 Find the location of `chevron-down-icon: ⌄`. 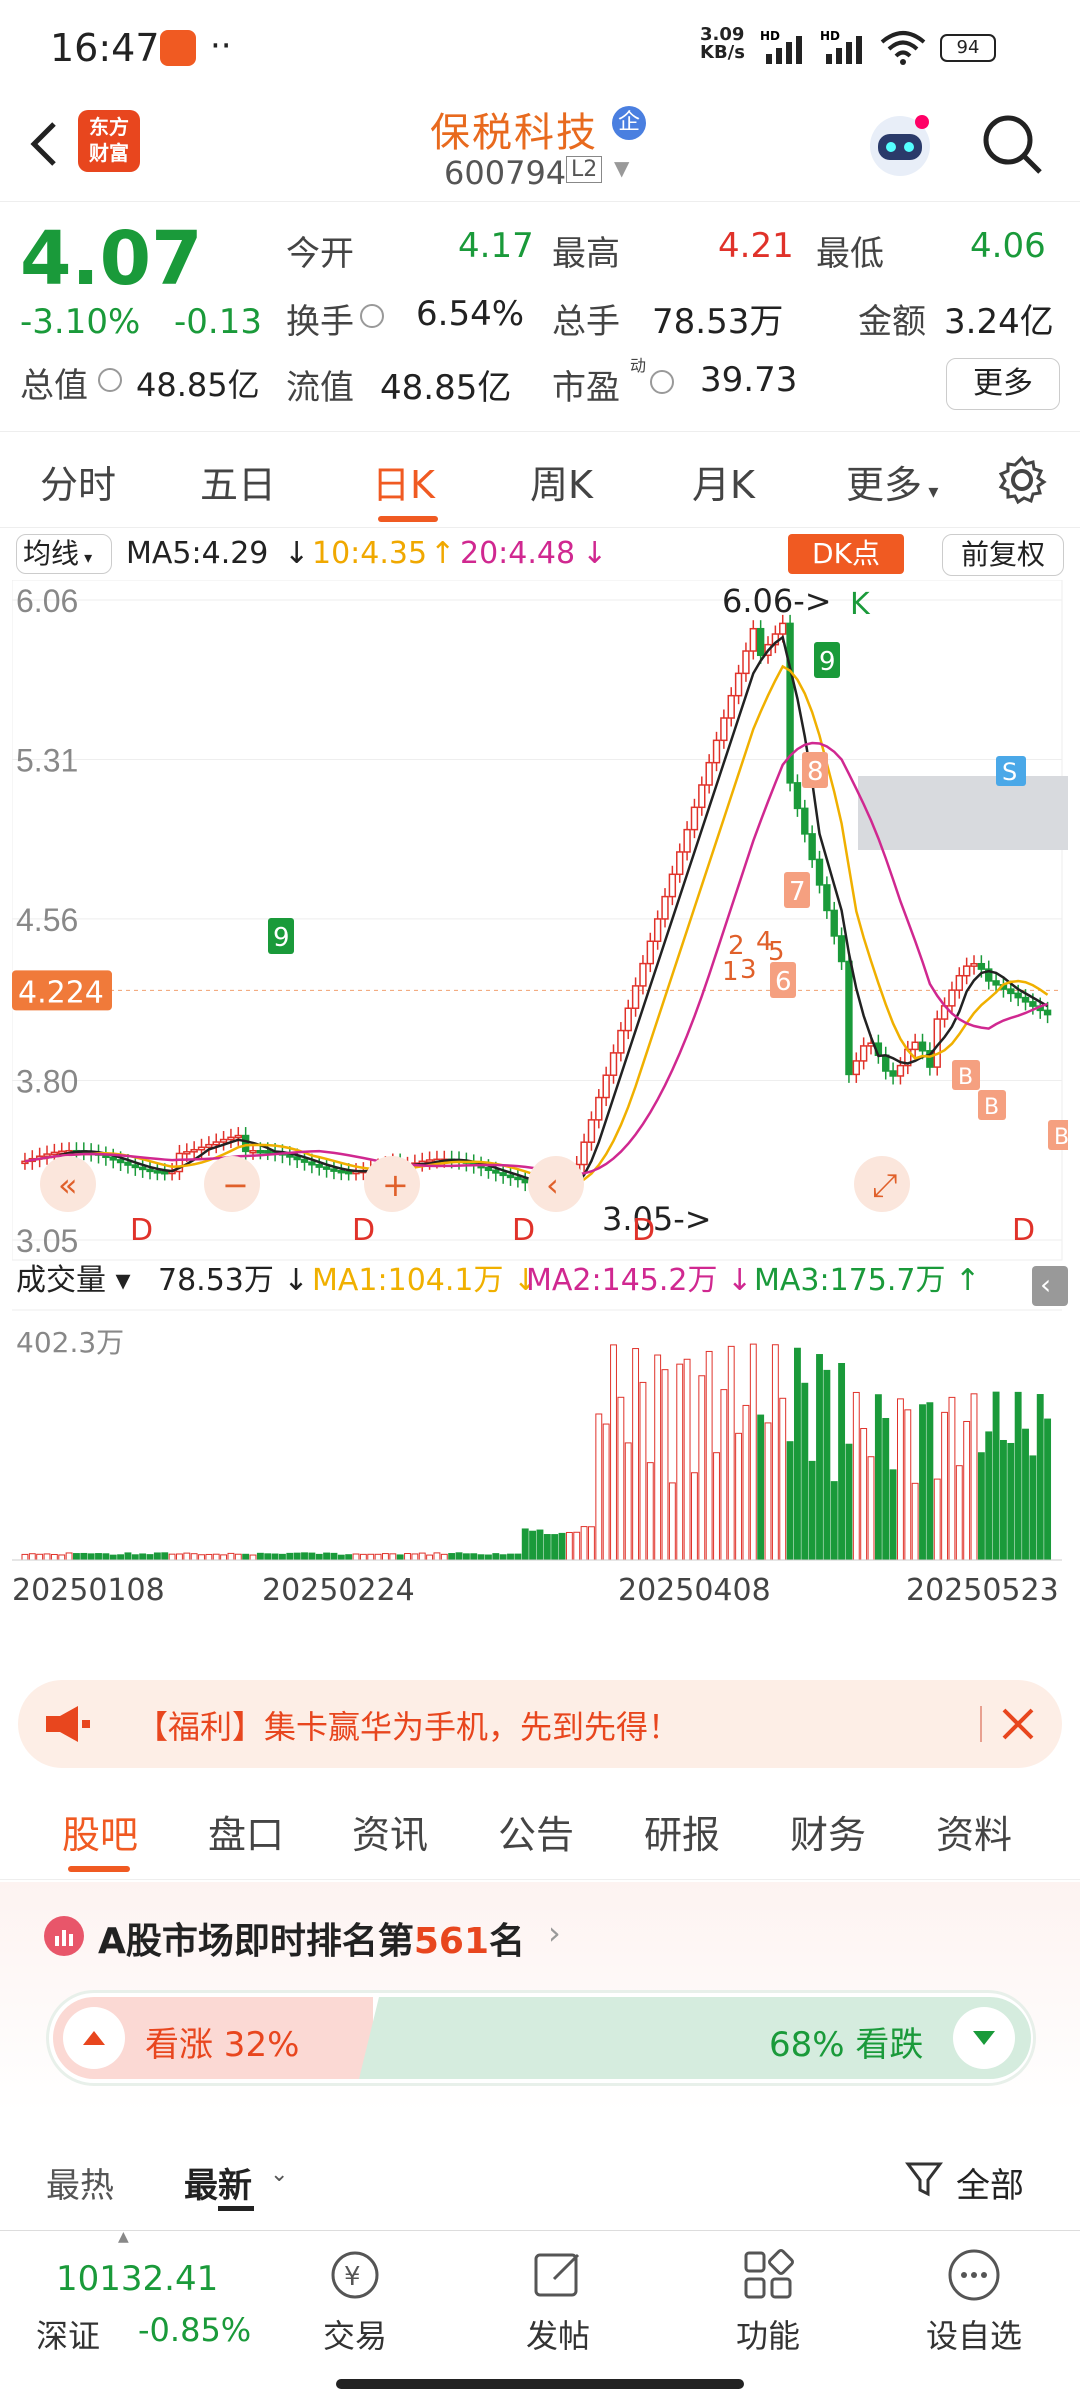

chevron-down-icon: ⌄ is located at coordinates (279, 2174).